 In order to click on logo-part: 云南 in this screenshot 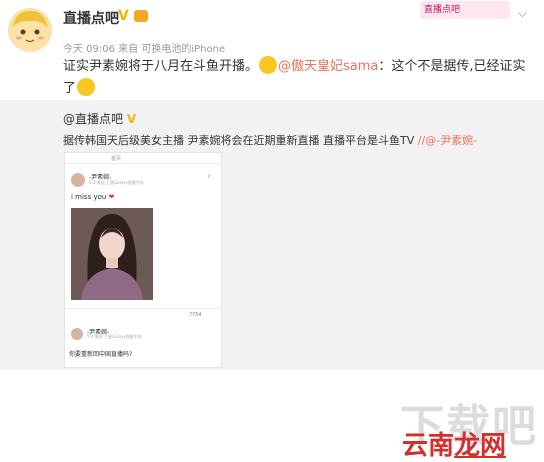, I will do `click(428, 446)`.